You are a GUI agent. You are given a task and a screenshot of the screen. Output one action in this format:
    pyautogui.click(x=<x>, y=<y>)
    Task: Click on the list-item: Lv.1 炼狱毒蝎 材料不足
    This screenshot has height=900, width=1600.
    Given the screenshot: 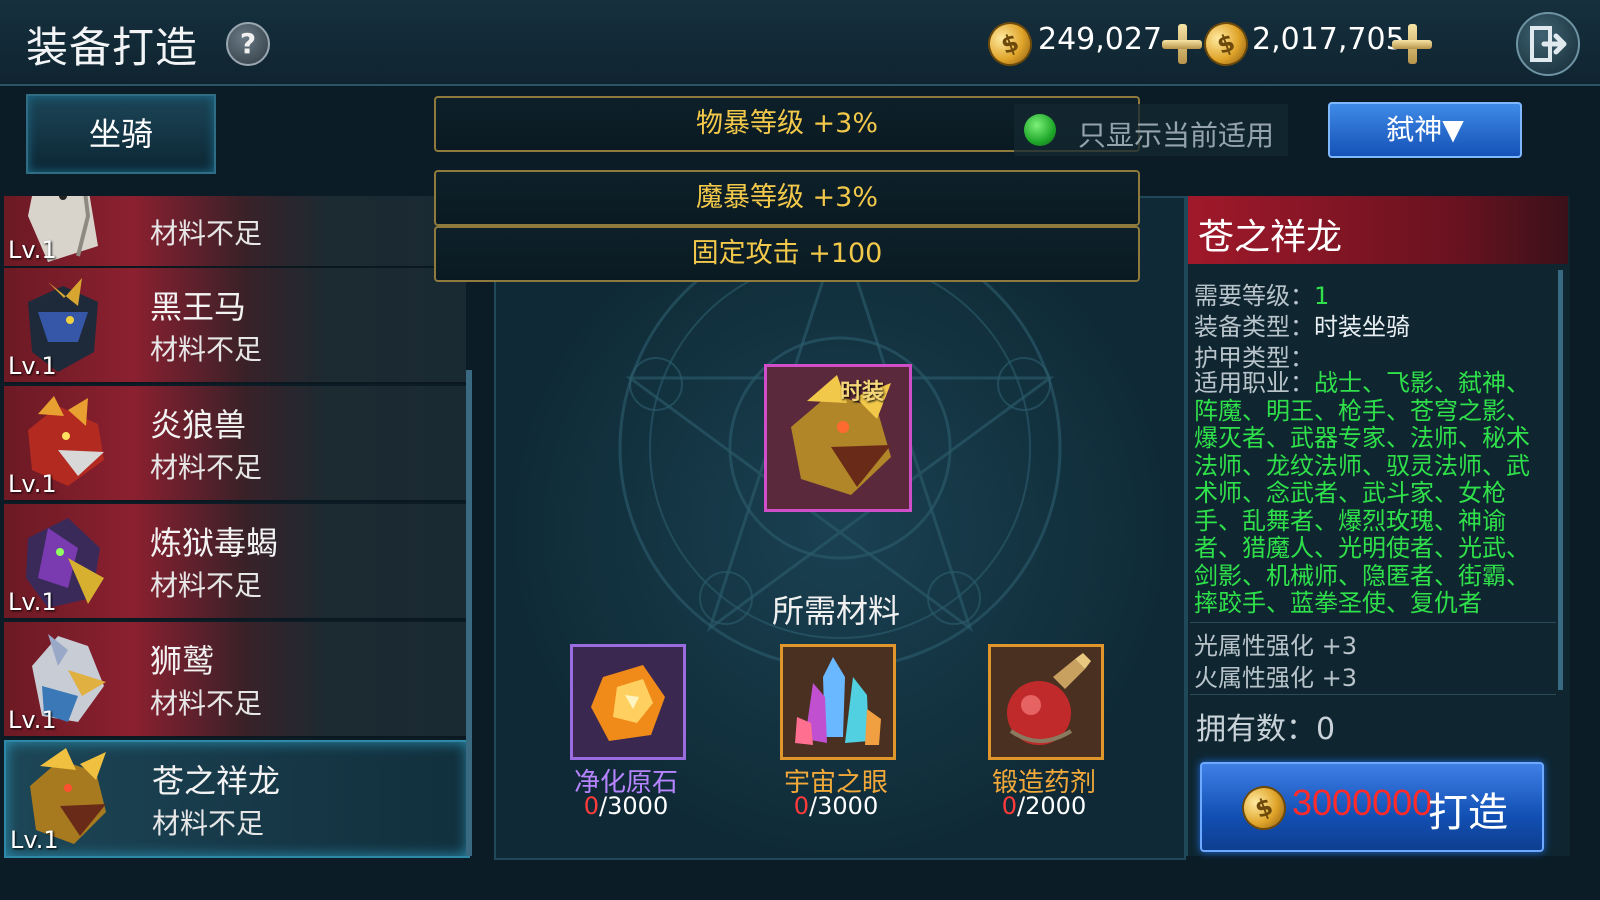 What is the action you would take?
    pyautogui.click(x=235, y=562)
    